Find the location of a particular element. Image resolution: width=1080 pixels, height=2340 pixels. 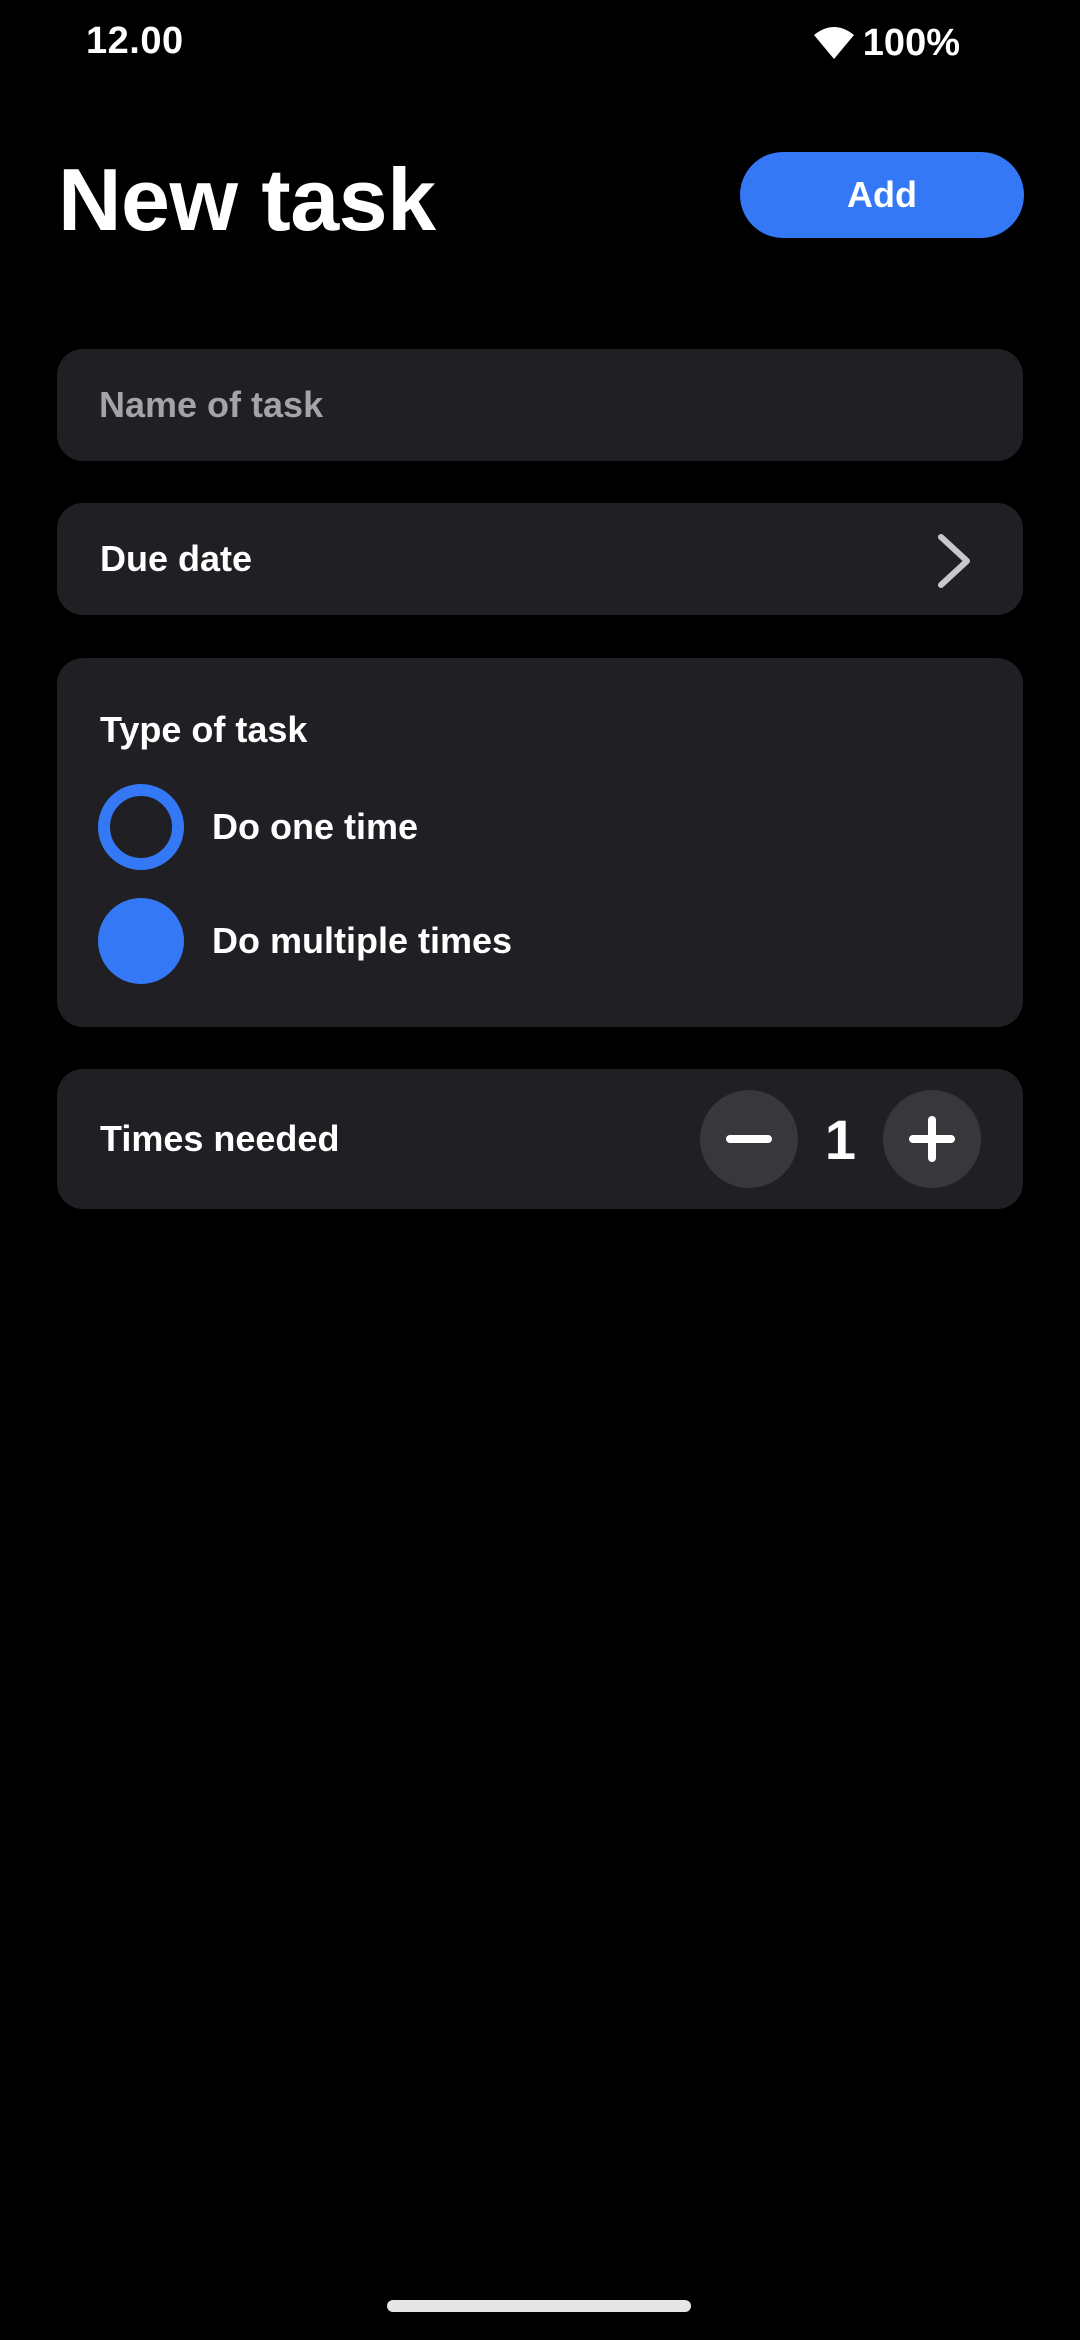

task-name-input is located at coordinates (539, 405).